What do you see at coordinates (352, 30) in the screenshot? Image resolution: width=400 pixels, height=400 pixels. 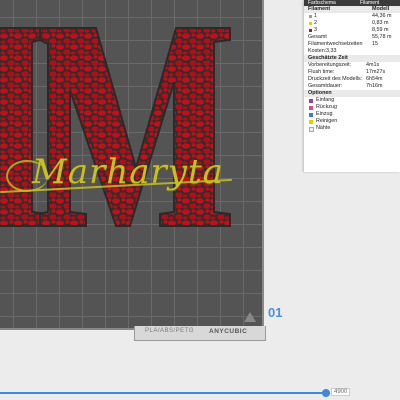 I see `filament-row: 3 8,59 m` at bounding box center [352, 30].